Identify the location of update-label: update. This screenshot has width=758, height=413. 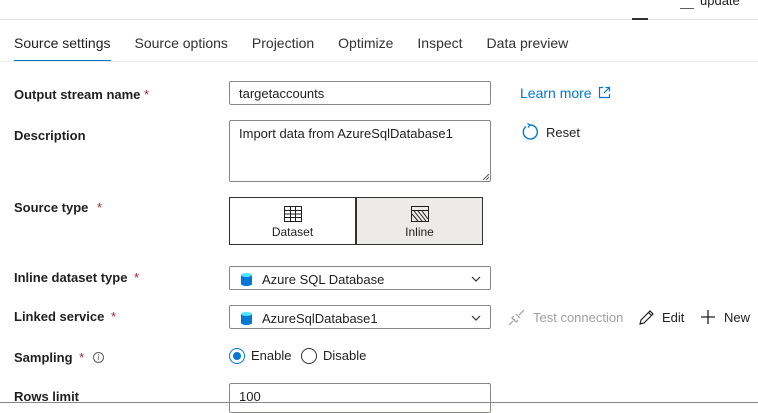
(720, 4).